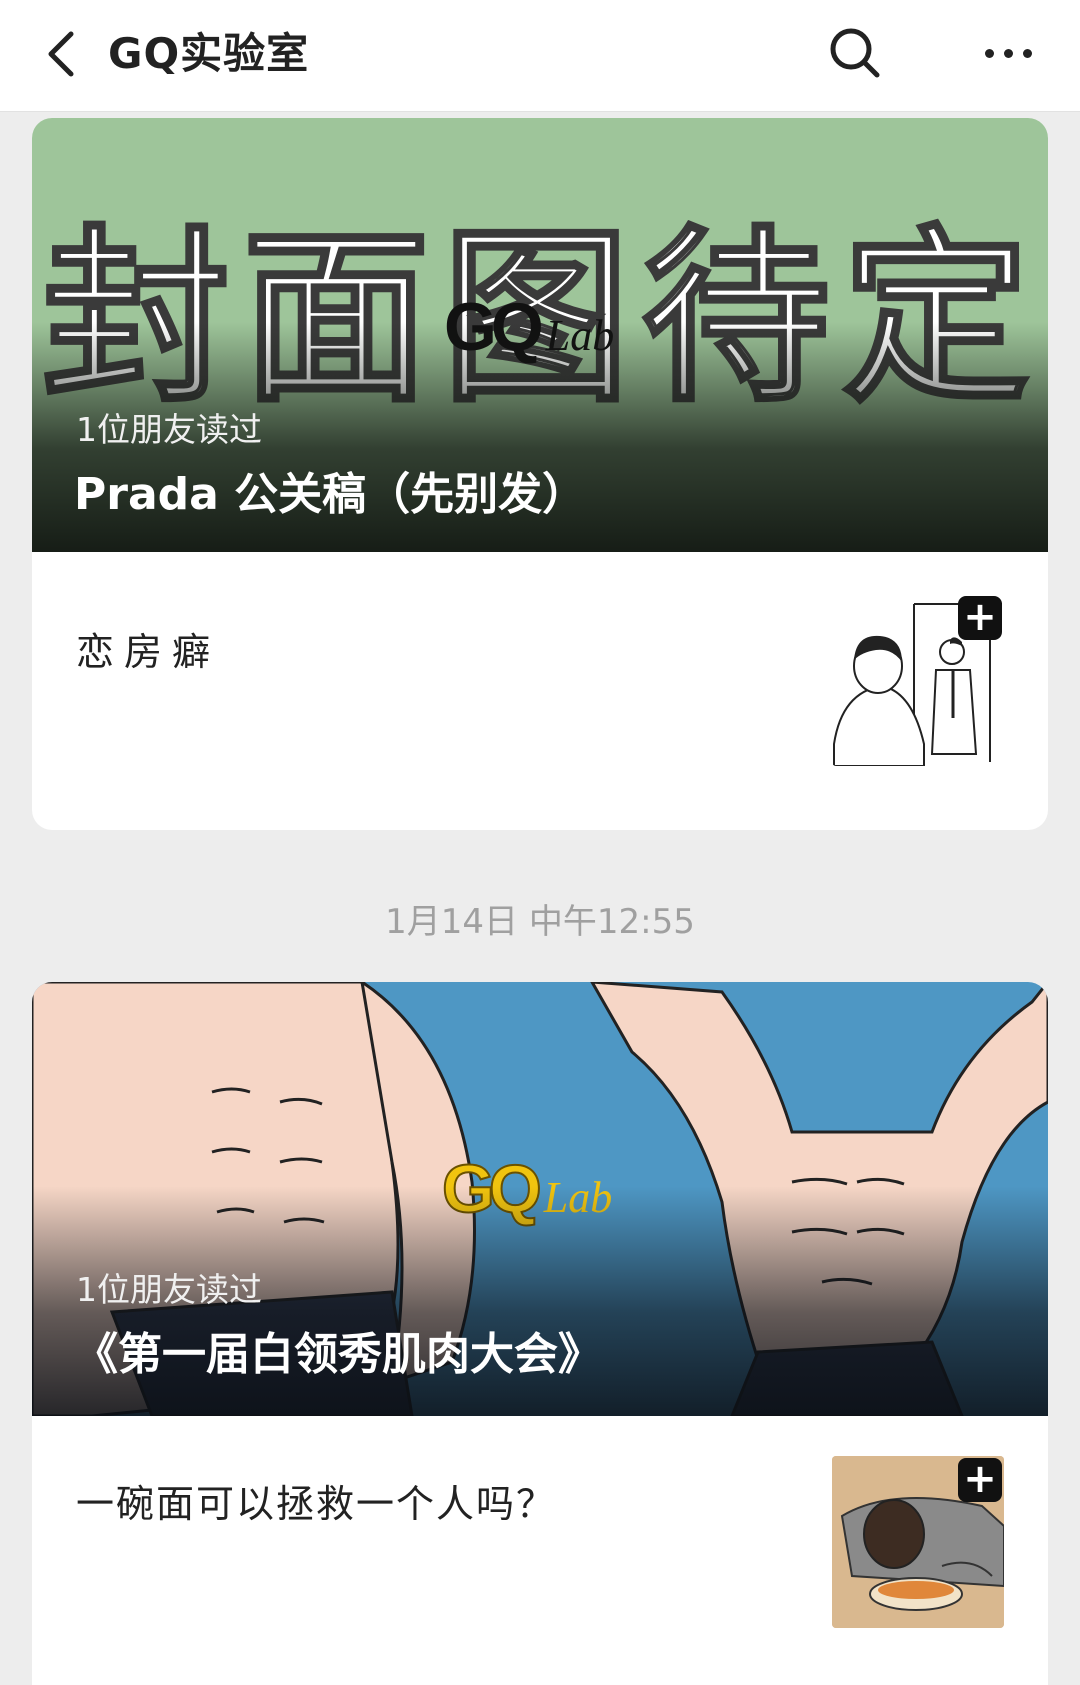 Image resolution: width=1080 pixels, height=1685 pixels. I want to click on sub-article-title: 恋房癖, so click(148, 652).